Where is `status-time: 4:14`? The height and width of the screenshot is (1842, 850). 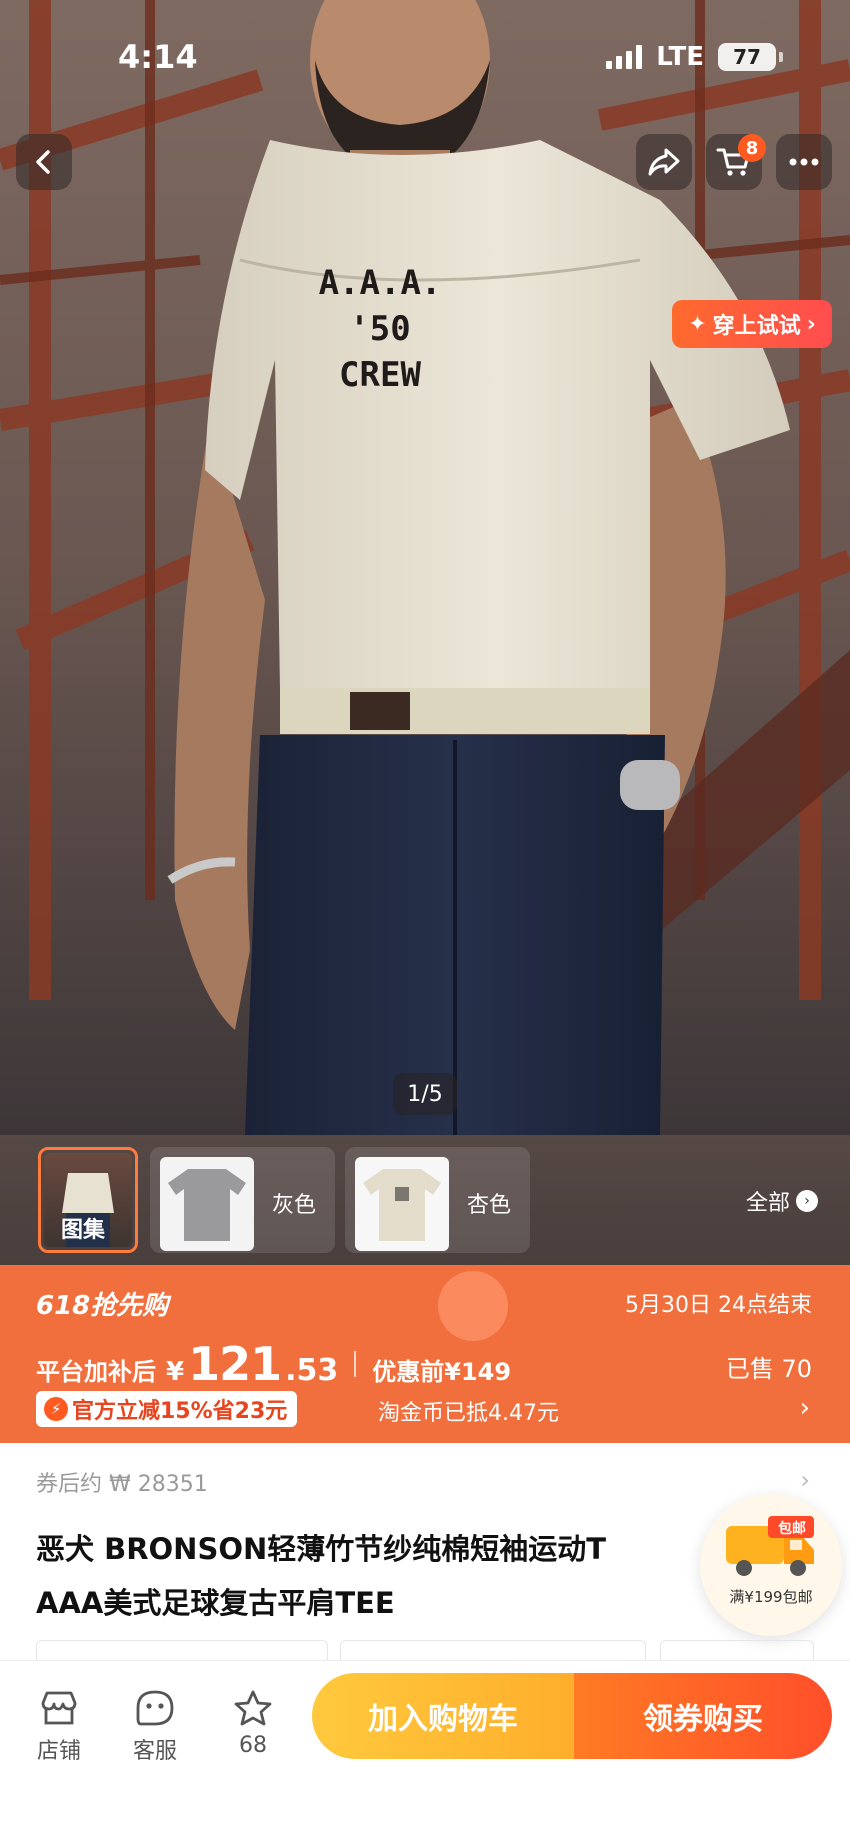 status-time: 4:14 is located at coordinates (158, 57).